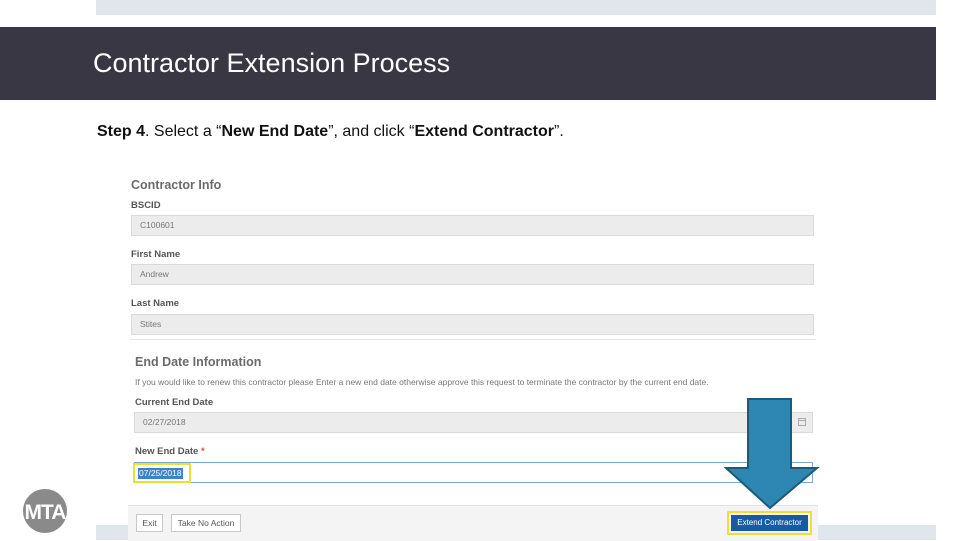  I want to click on step-label: Step 4, so click(121, 131).